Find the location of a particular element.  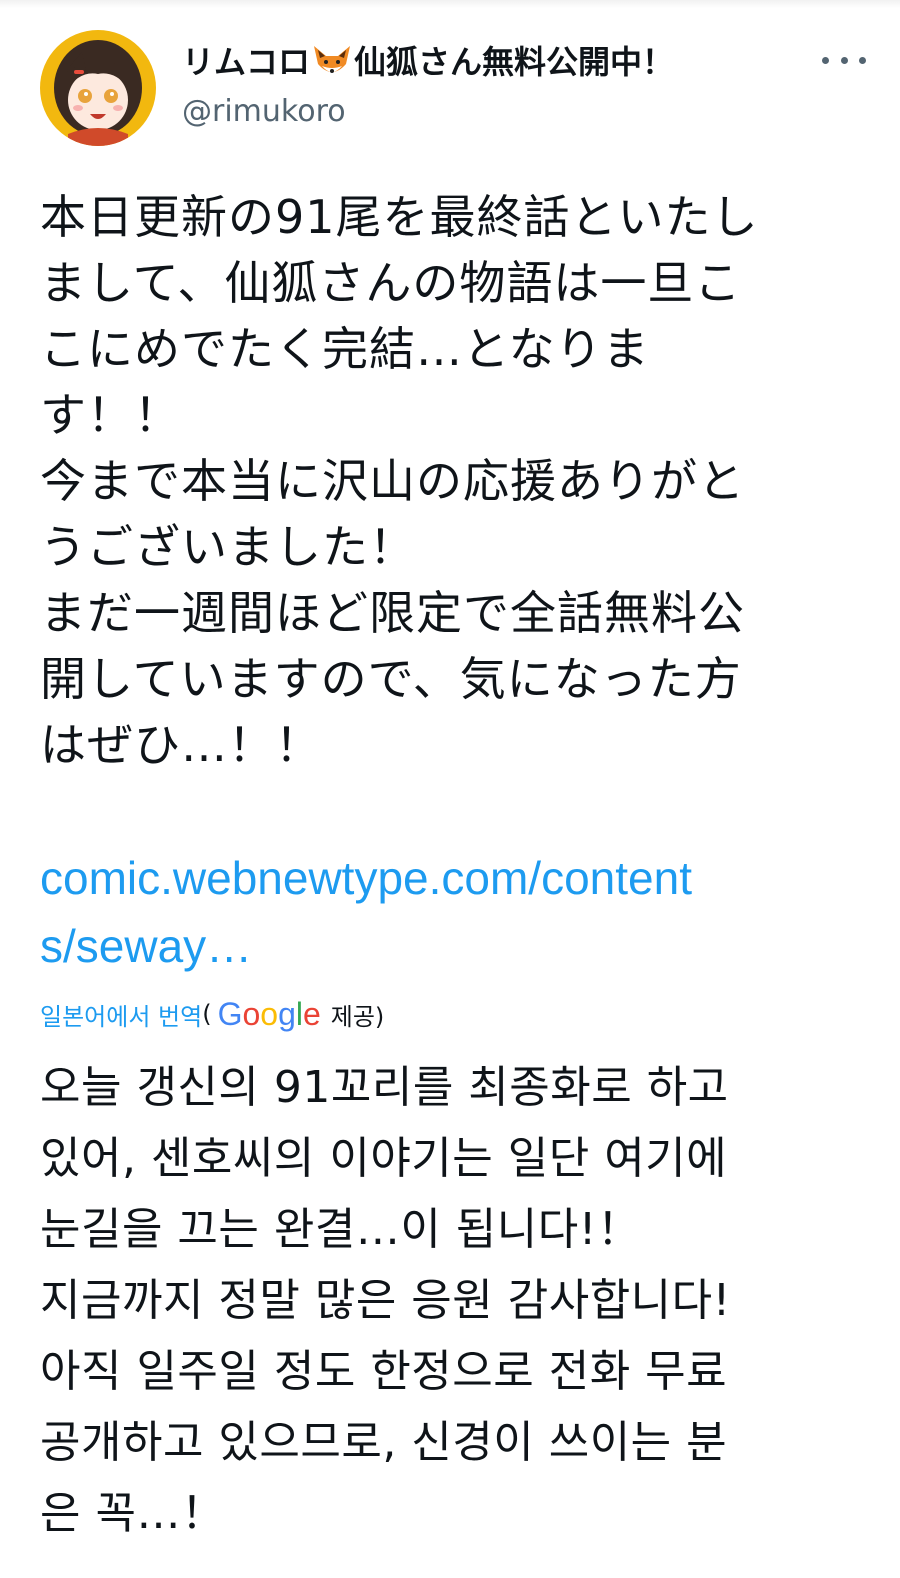

translated-text-line: 은 꼭…！ is located at coordinates (133, 1513).